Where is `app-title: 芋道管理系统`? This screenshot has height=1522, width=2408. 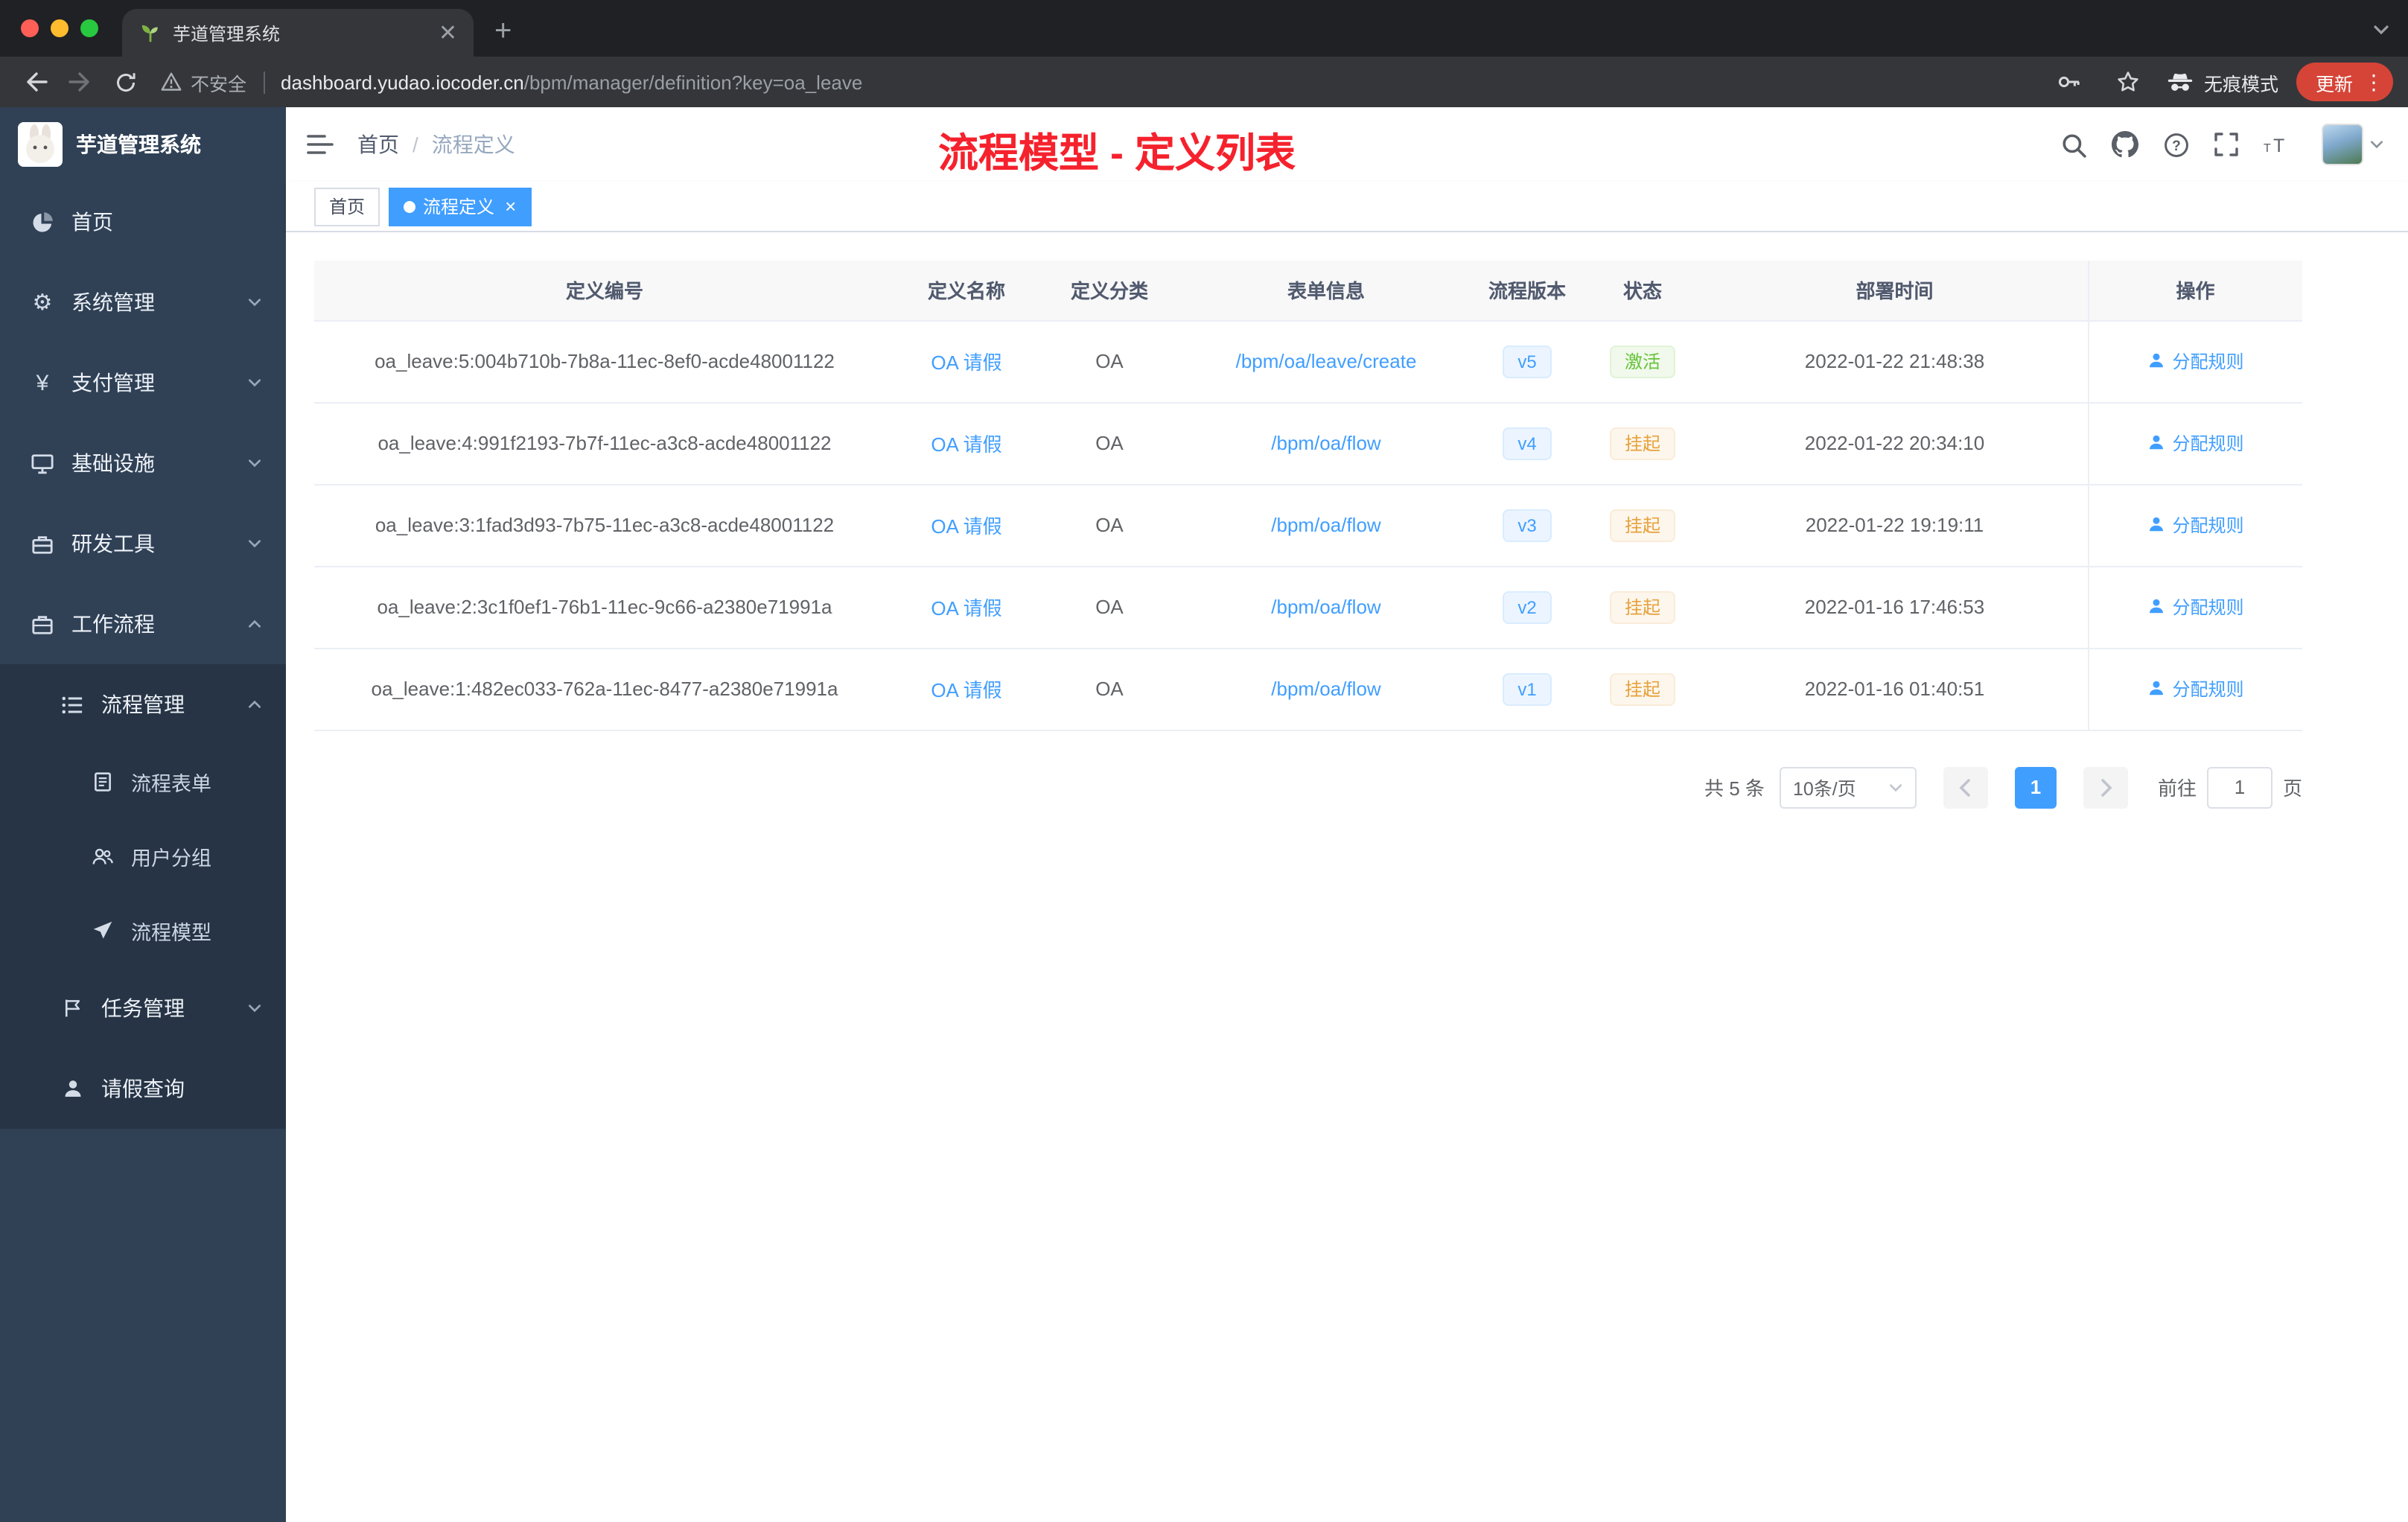
app-title: 芋道管理系统 is located at coordinates (138, 144).